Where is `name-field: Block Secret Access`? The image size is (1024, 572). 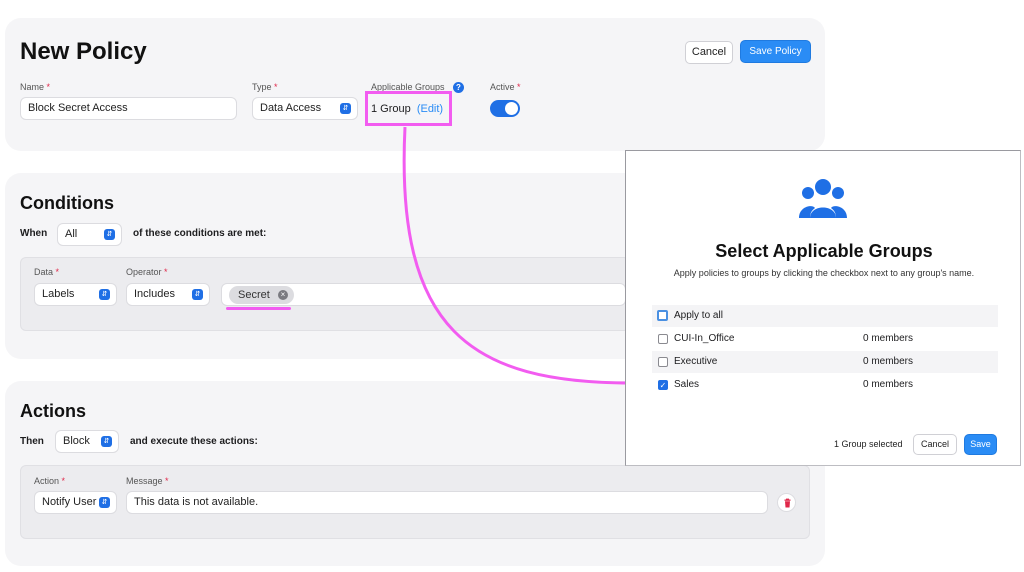
name-field: Block Secret Access is located at coordinates (128, 108).